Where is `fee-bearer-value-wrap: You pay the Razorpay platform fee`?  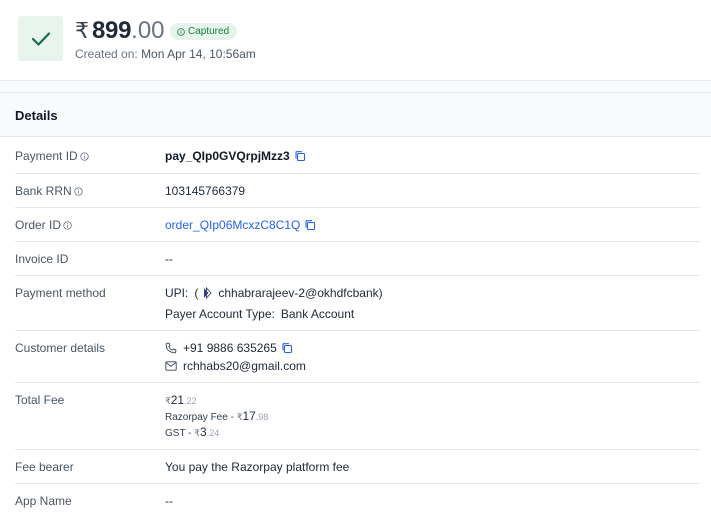 fee-bearer-value-wrap: You pay the Razorpay platform fee is located at coordinates (257, 467).